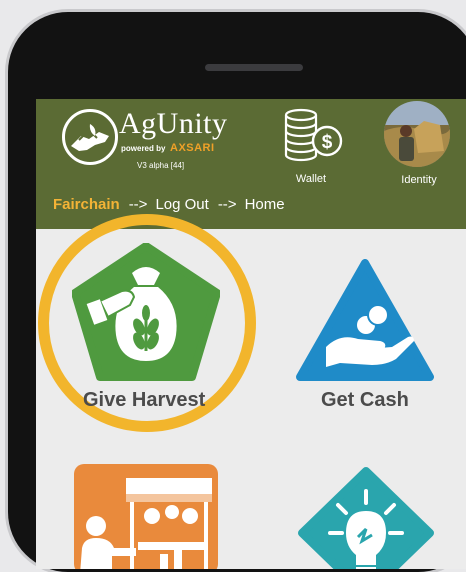 This screenshot has height=572, width=466. I want to click on cash-hand-icon, so click(365, 320).